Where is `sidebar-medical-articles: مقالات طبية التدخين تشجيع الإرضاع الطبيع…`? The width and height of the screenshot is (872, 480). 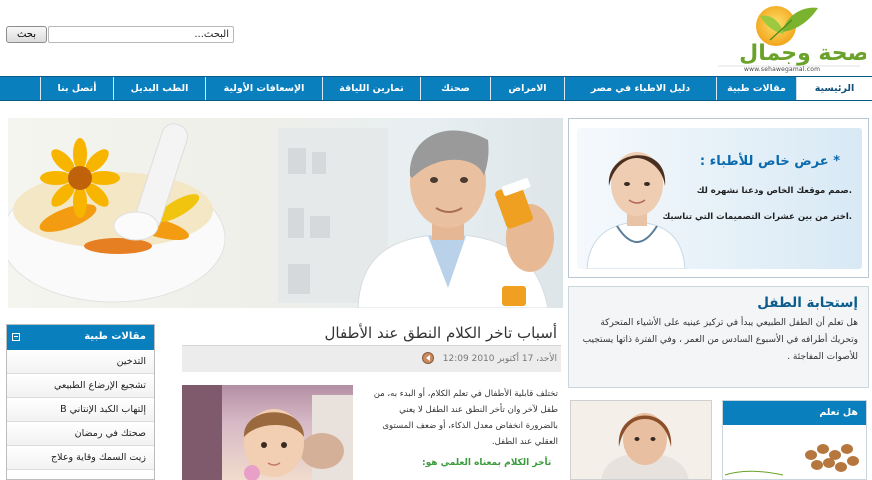
sidebar-medical-articles: مقالات طبية التدخين تشجيع الإرضاع الطبيع… is located at coordinates (80, 402).